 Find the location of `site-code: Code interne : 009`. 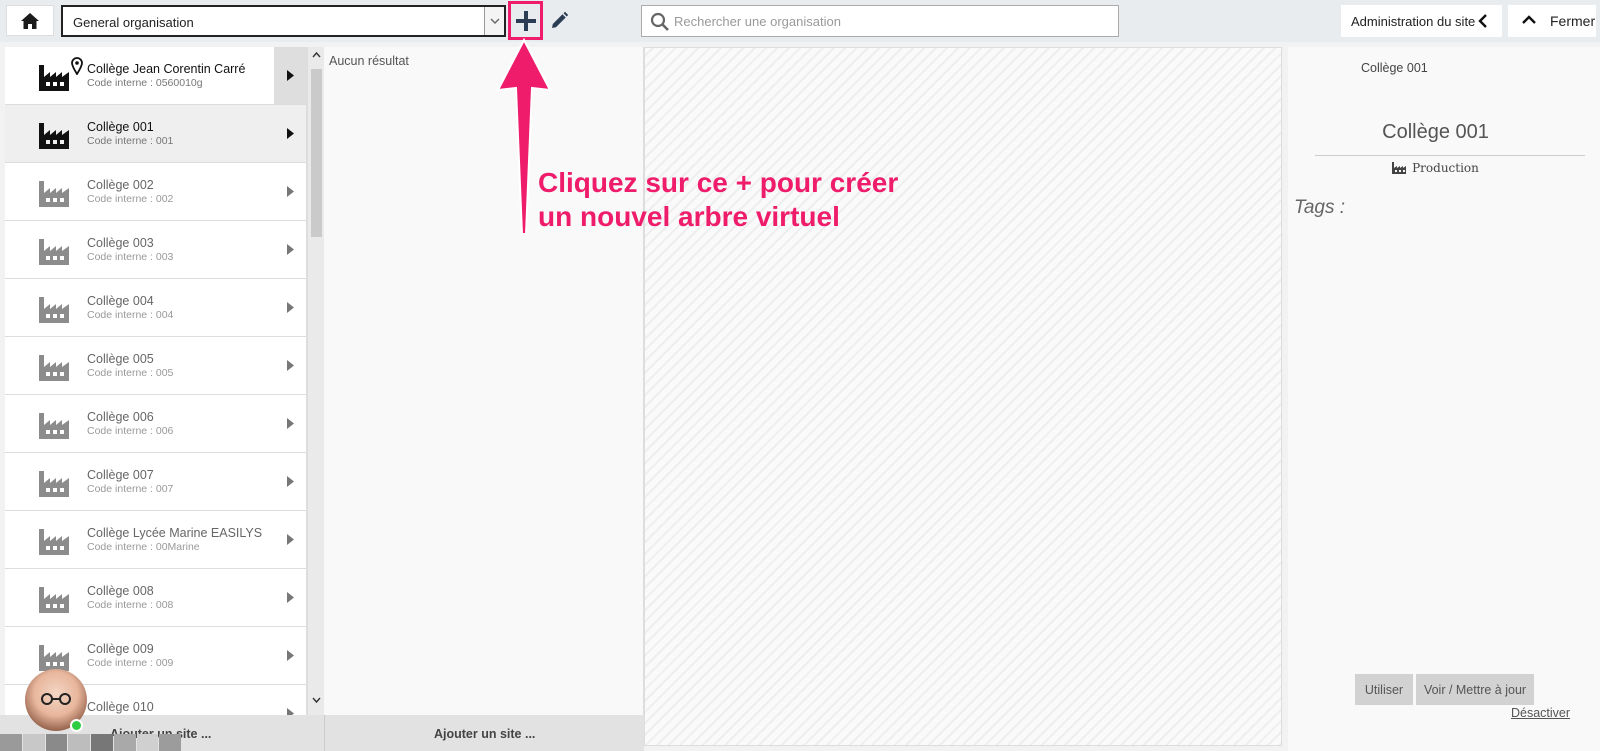

site-code: Code interne : 009 is located at coordinates (130, 663).